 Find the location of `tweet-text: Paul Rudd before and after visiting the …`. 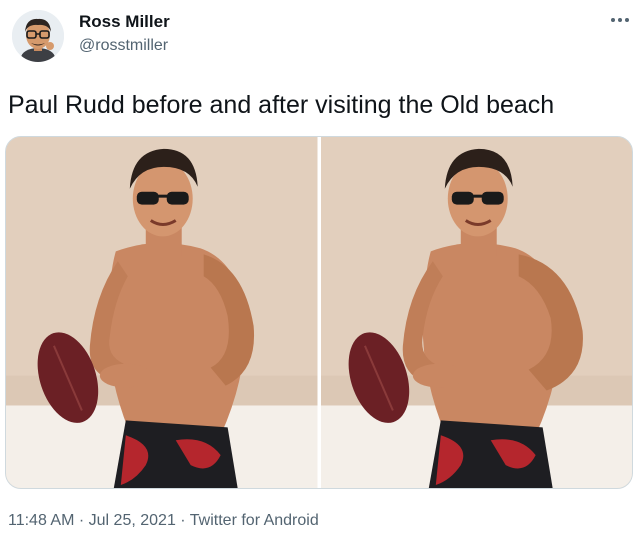

tweet-text: Paul Rudd before and after visiting the … is located at coordinates (281, 105).